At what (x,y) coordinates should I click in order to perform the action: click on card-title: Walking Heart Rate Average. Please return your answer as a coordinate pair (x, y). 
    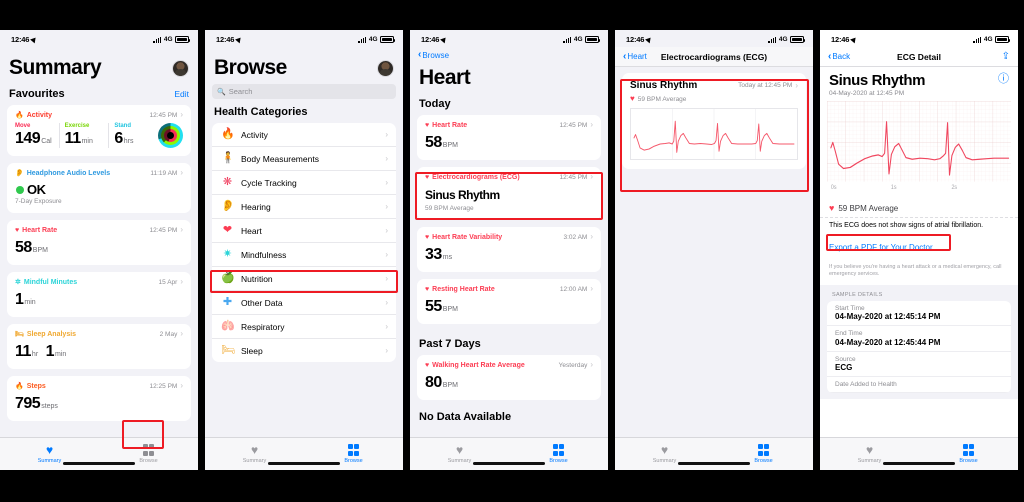
    Looking at the image, I should click on (478, 365).